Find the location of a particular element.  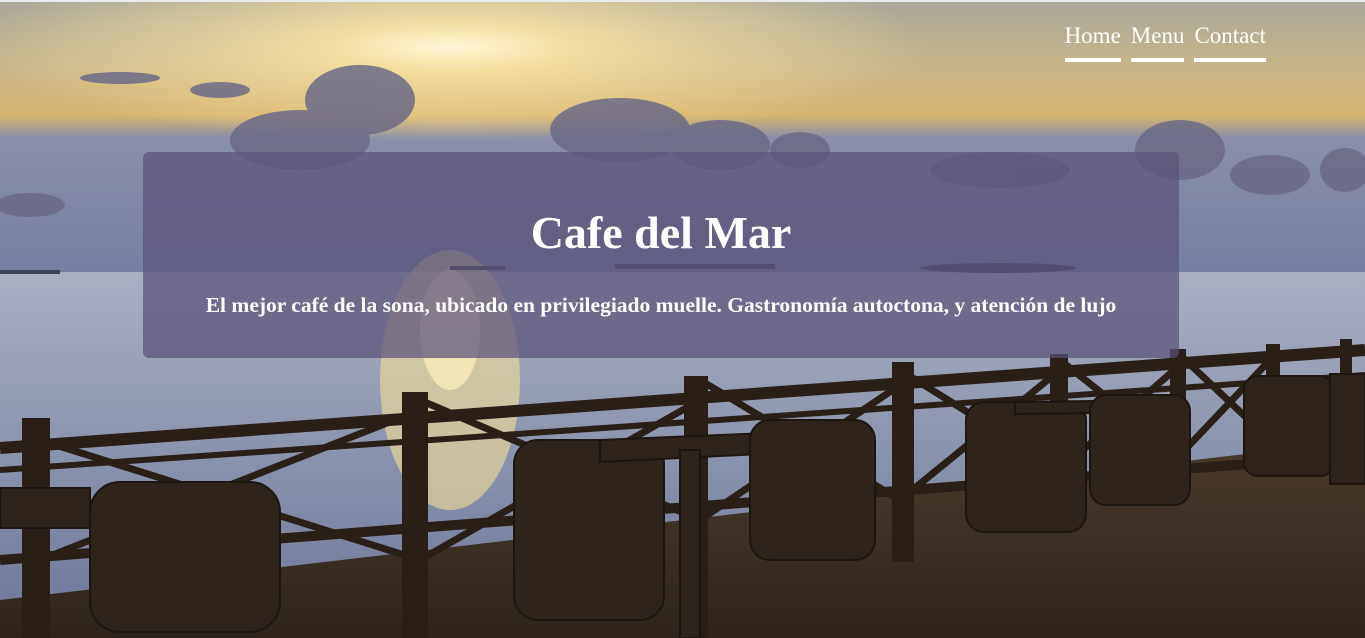

nav-link-menu: Menu is located at coordinates (1157, 42).